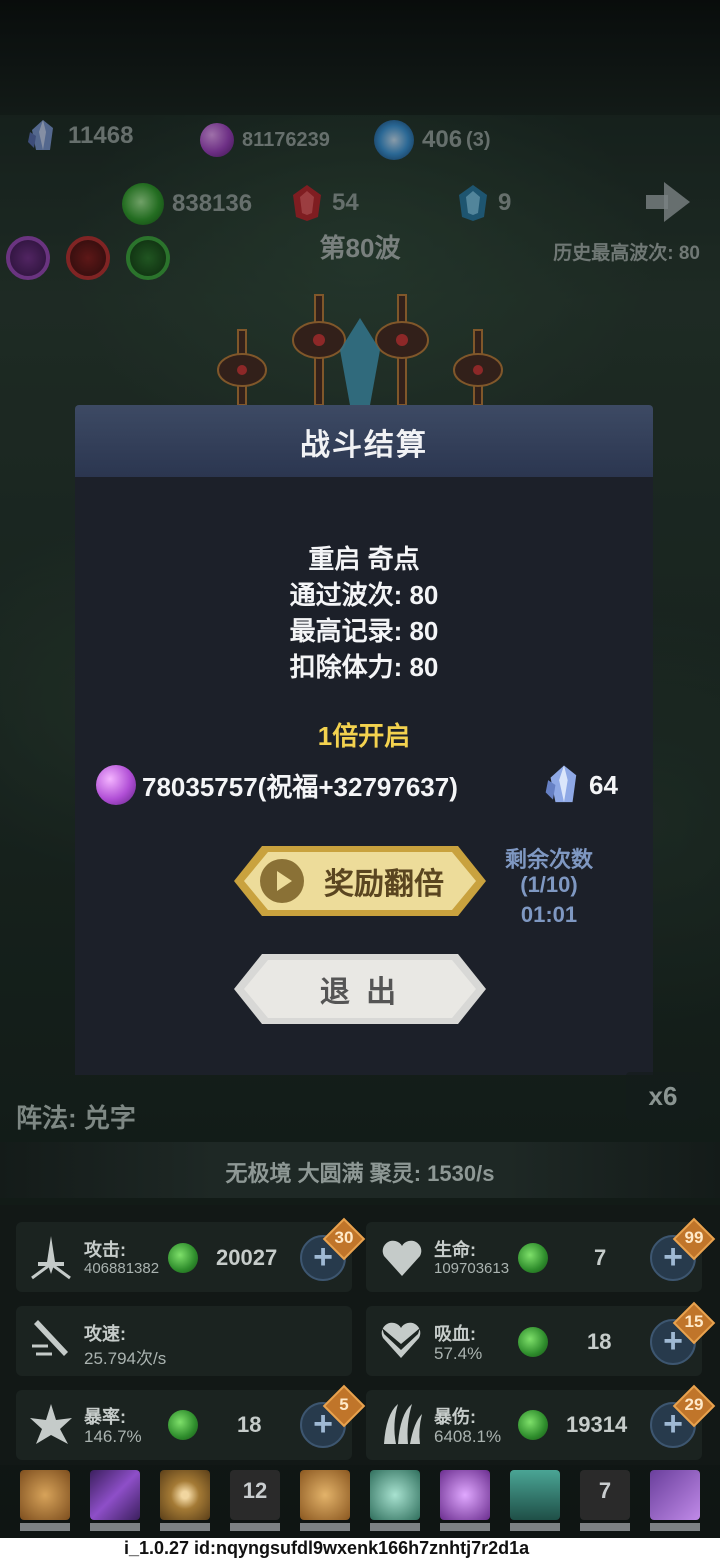 Image resolution: width=720 pixels, height=1561 pixels. I want to click on skill-9-cooldown: 7, so click(605, 1490).